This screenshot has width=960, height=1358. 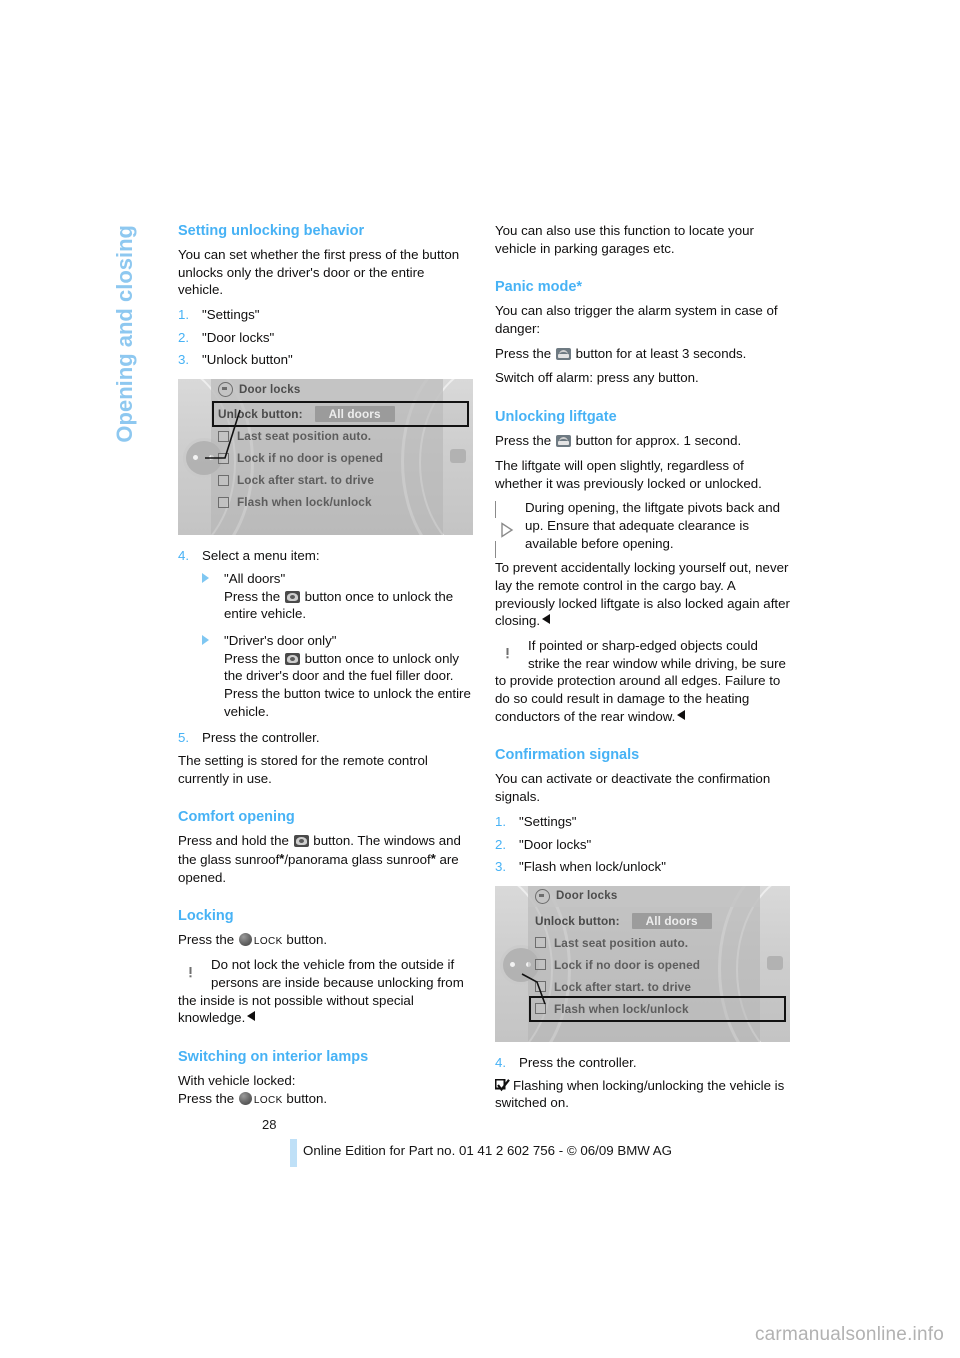 What do you see at coordinates (261, 738) in the screenshot?
I see `step-text: Press the controller.` at bounding box center [261, 738].